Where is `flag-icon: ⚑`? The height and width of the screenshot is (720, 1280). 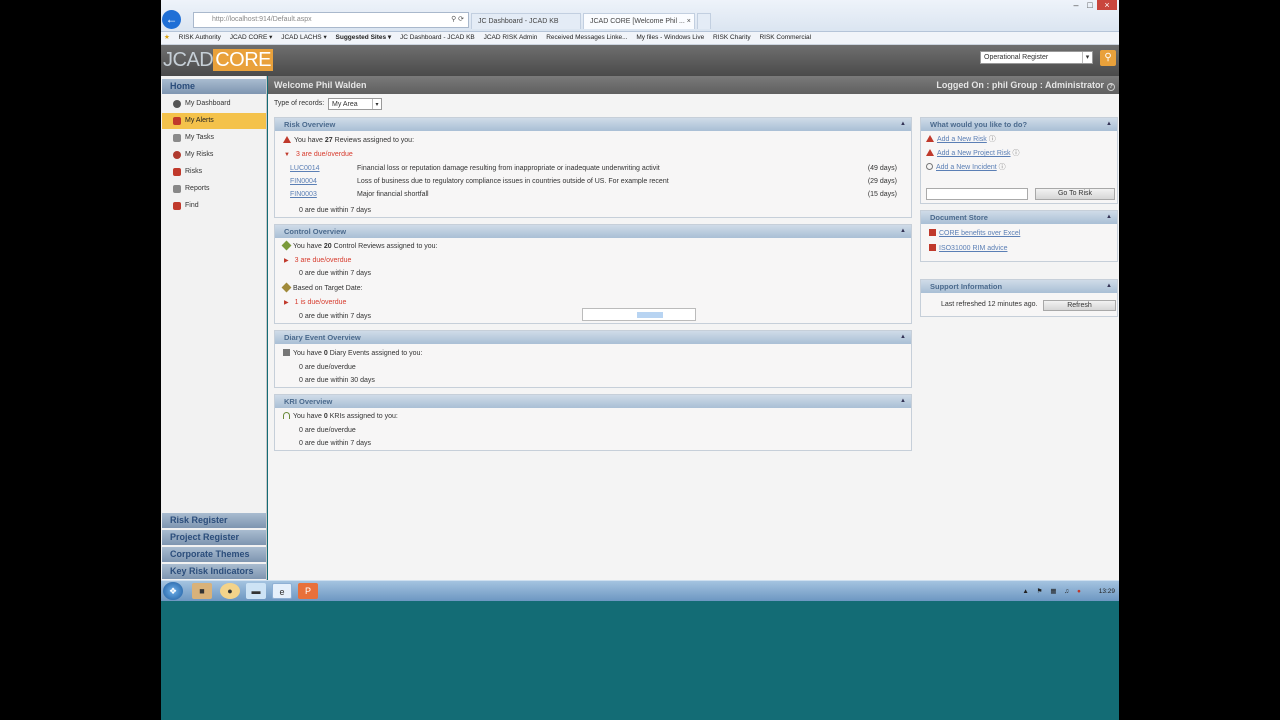
flag-icon: ⚑ is located at coordinates (1040, 591).